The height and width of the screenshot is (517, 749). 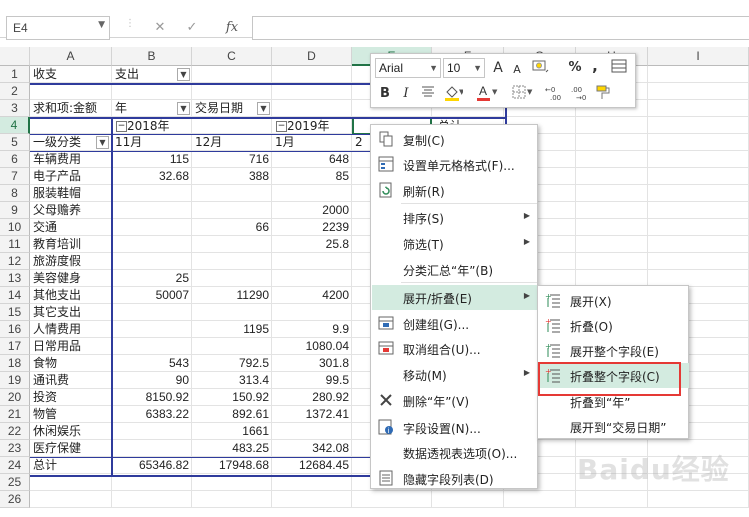 What do you see at coordinates (575, 68) in the screenshot?
I see `percent-style-icon: %` at bounding box center [575, 68].